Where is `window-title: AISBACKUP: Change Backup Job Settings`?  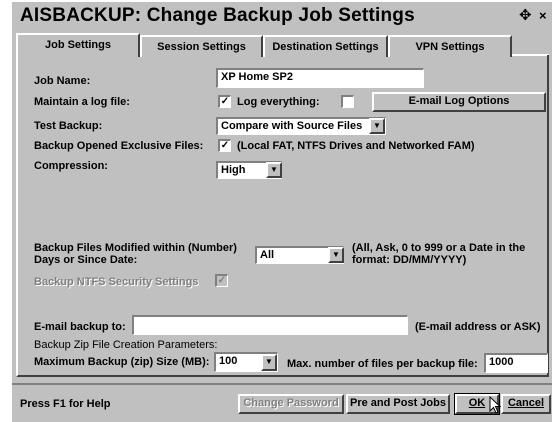 window-title: AISBACKUP: Change Backup Job Settings is located at coordinates (217, 15).